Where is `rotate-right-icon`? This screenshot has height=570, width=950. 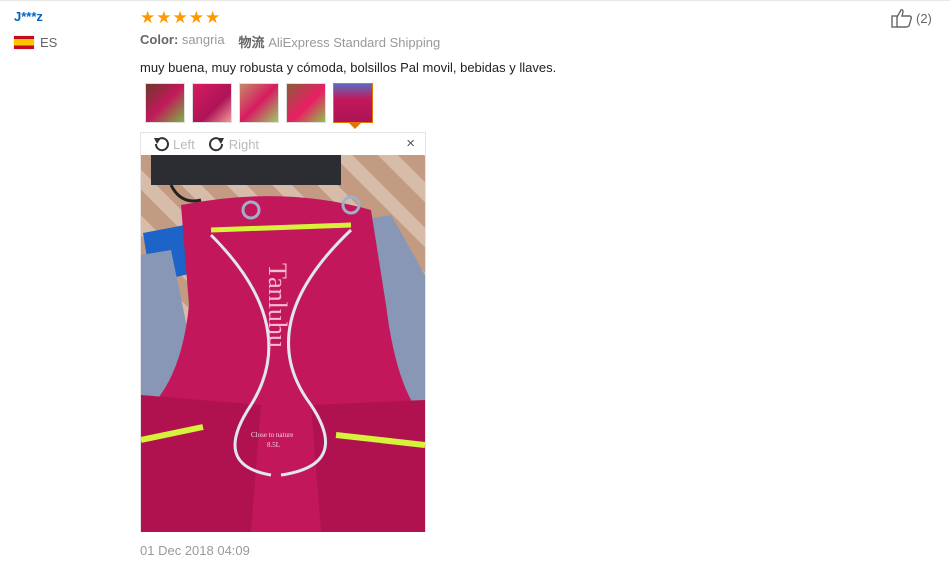 rotate-right-icon is located at coordinates (216, 144).